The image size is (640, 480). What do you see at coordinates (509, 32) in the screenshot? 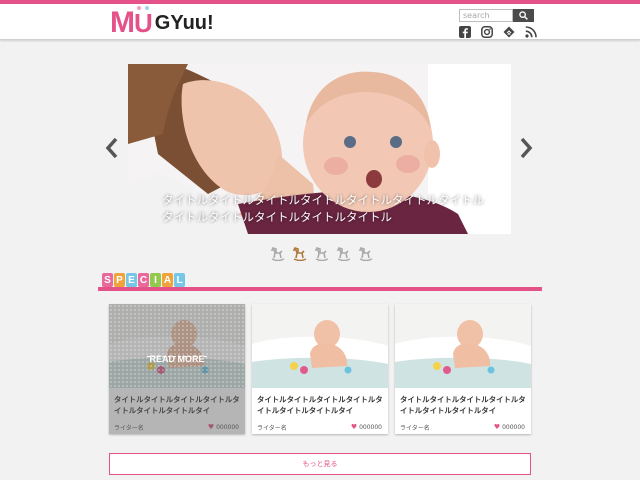
I see `feedly-icon` at bounding box center [509, 32].